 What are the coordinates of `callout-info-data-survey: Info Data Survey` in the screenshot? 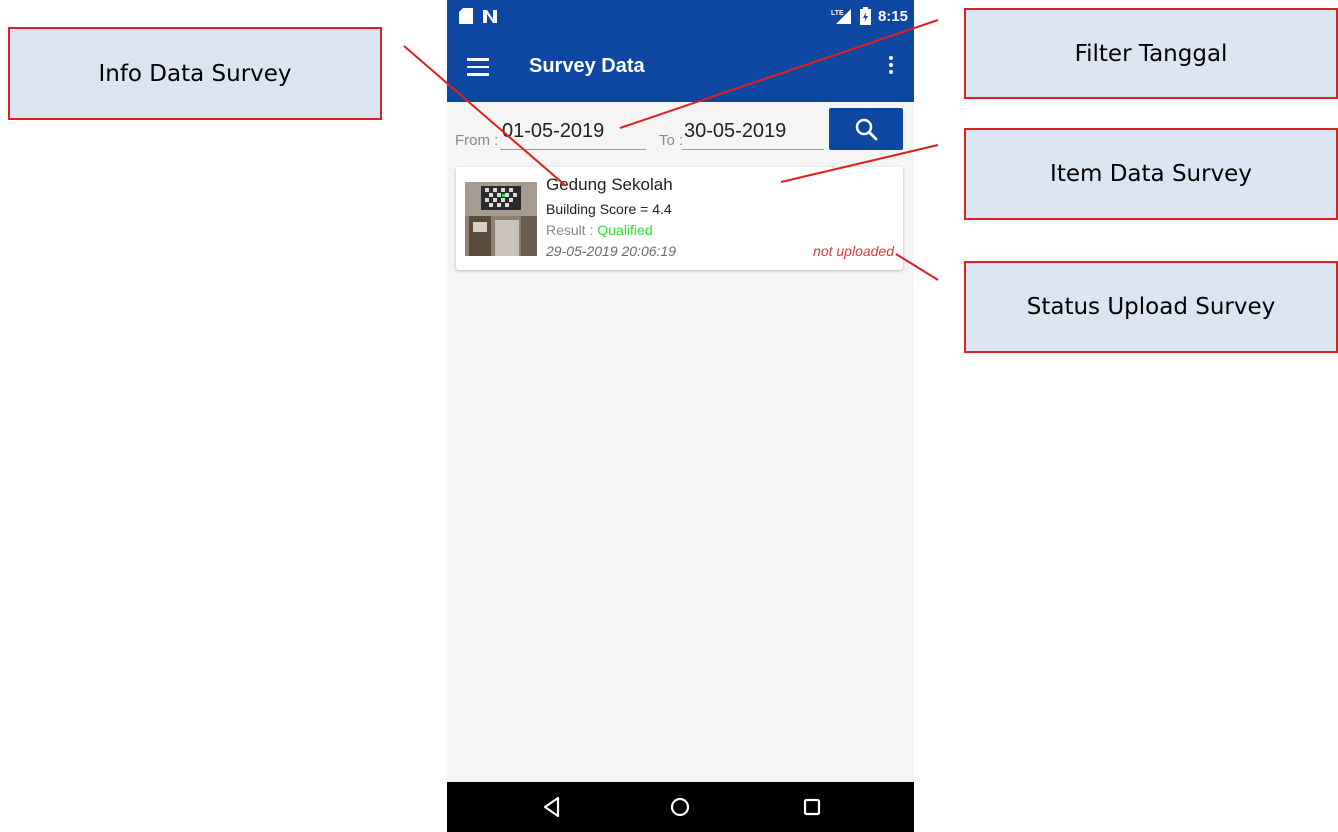 It's located at (195, 73).